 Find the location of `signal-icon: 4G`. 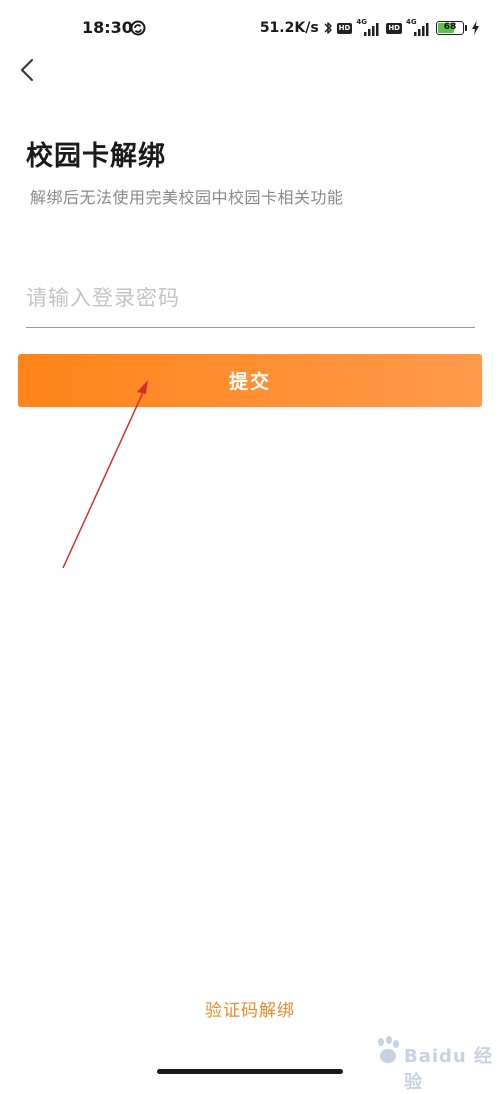

signal-icon: 4G is located at coordinates (369, 27).